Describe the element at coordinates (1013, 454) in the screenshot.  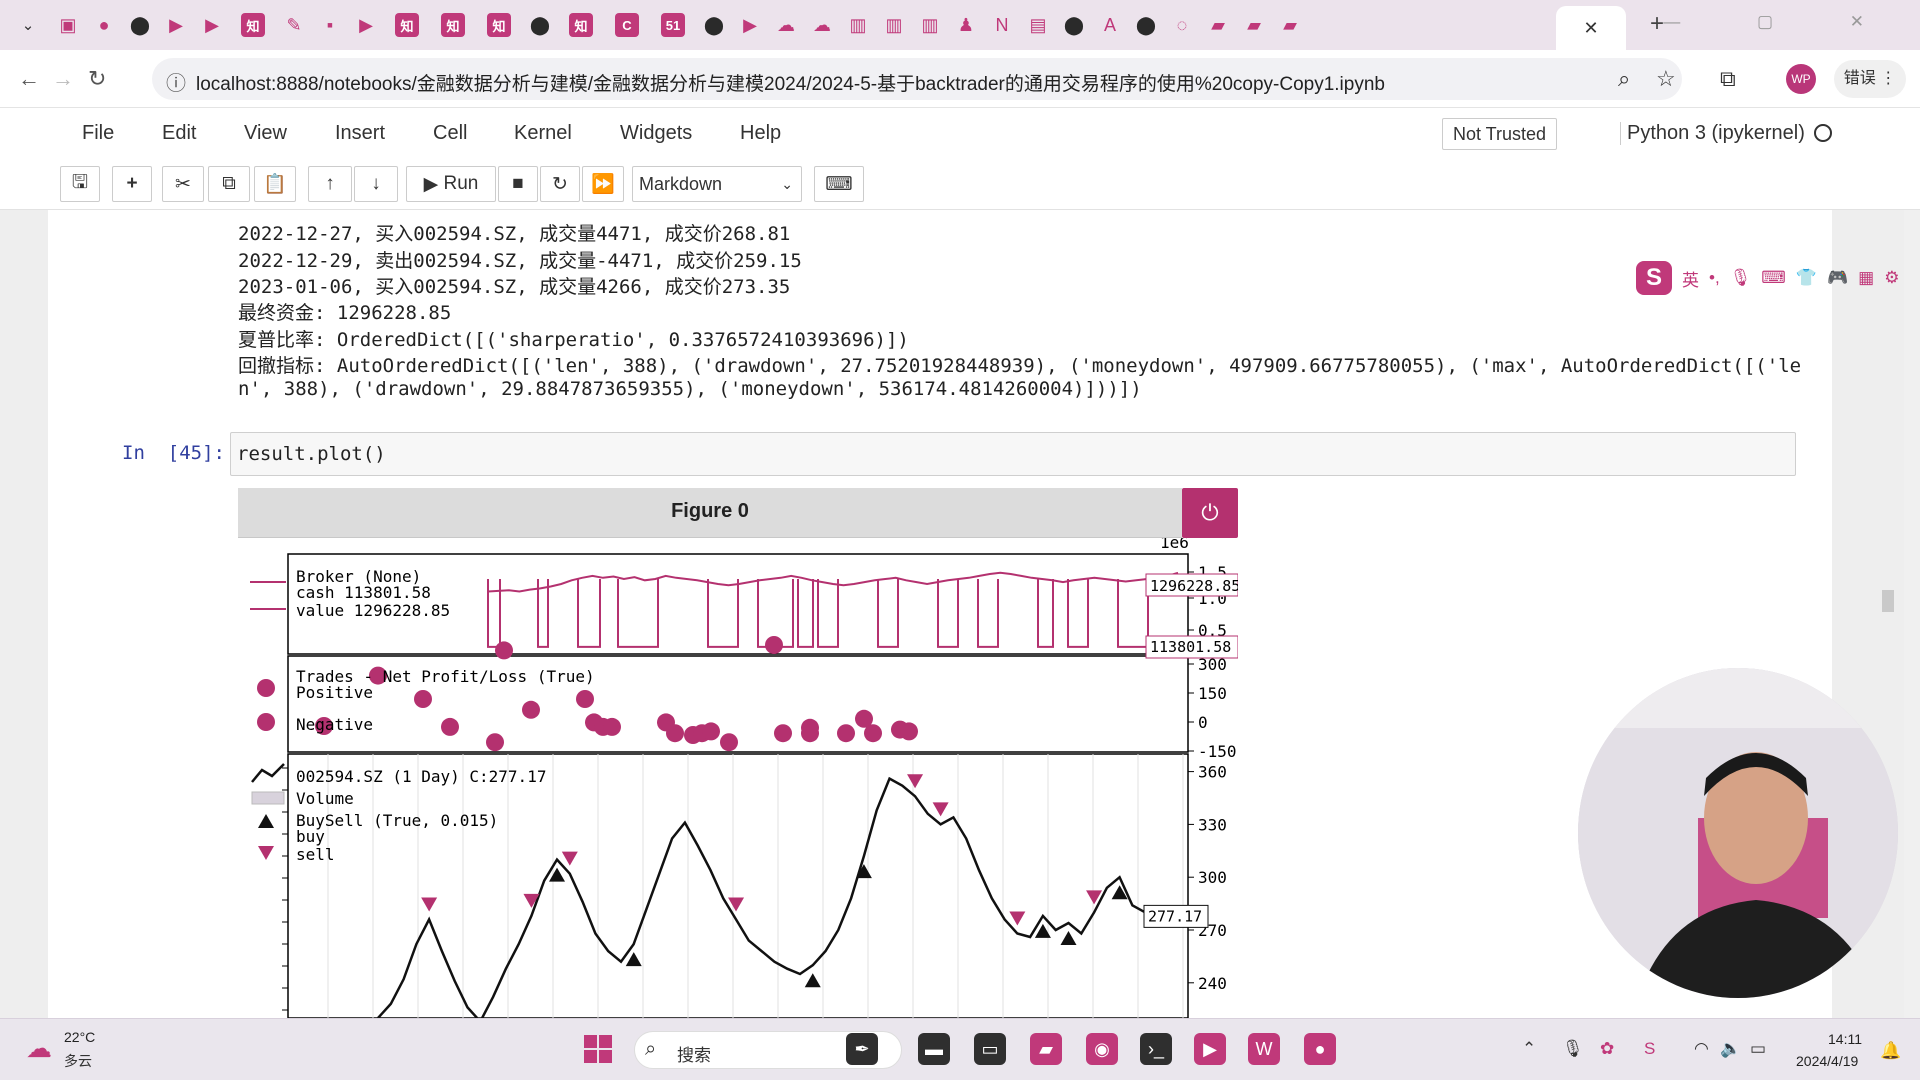
I see `code-cell: result.plot()` at that location.